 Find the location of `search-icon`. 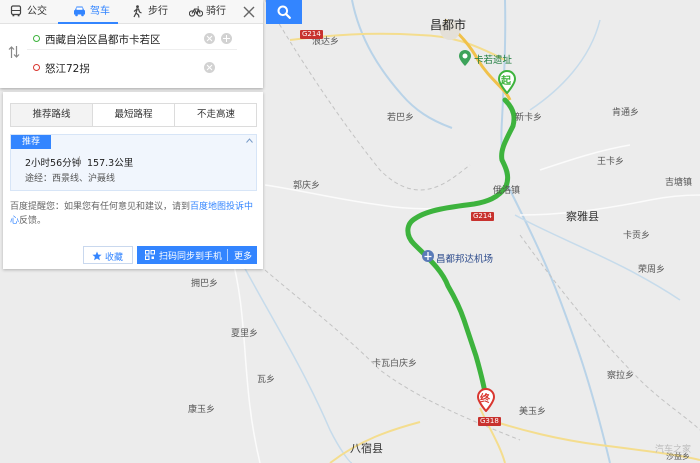

search-icon is located at coordinates (284, 12).